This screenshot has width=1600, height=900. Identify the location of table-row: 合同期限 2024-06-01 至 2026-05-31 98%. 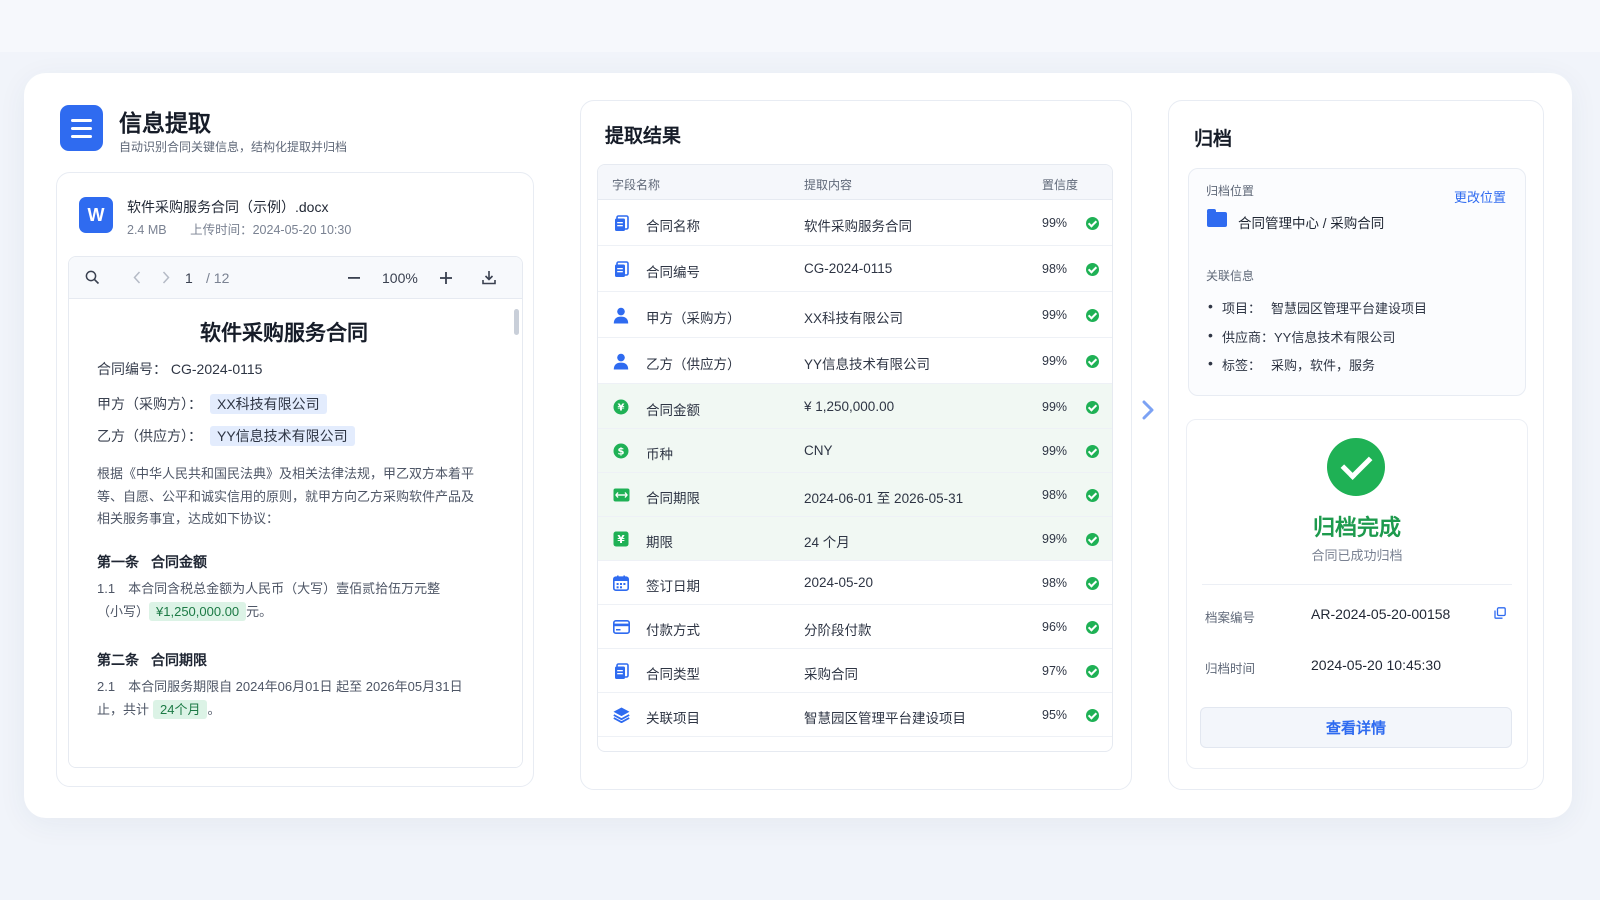
(855, 495).